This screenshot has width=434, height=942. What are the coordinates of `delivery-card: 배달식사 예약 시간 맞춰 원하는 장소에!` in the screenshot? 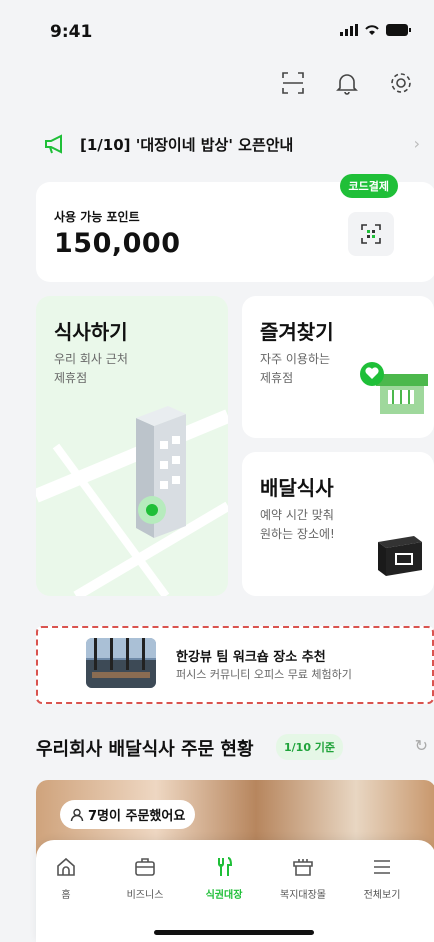 It's located at (338, 524).